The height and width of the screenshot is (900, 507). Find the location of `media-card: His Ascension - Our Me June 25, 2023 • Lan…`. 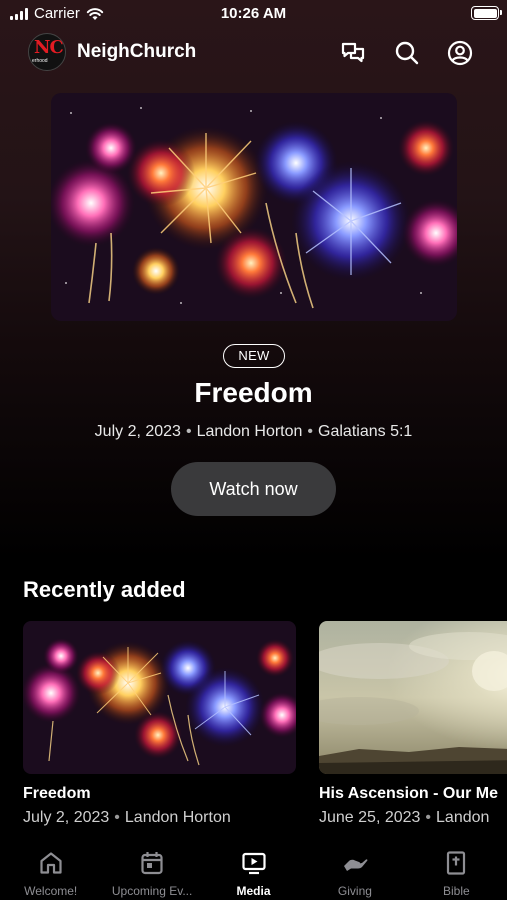

media-card: His Ascension - Our Me June 25, 2023 • Lan… is located at coordinates (413, 724).